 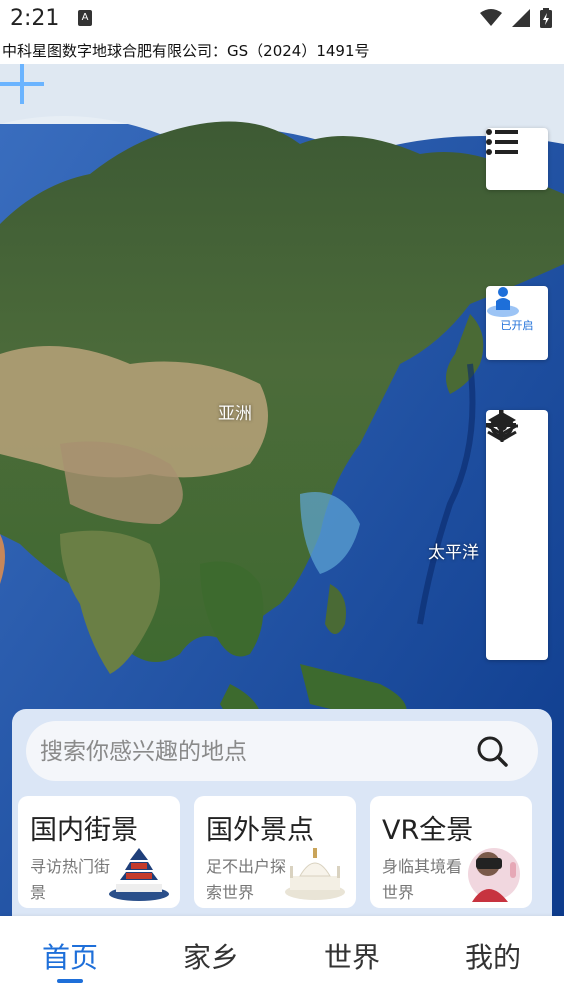 I want to click on search-input, so click(x=250, y=752).